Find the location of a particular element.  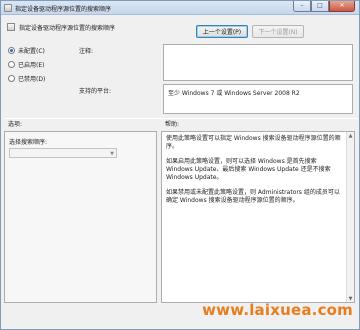

site-watermark: www.laixuea.com is located at coordinates (277, 310).